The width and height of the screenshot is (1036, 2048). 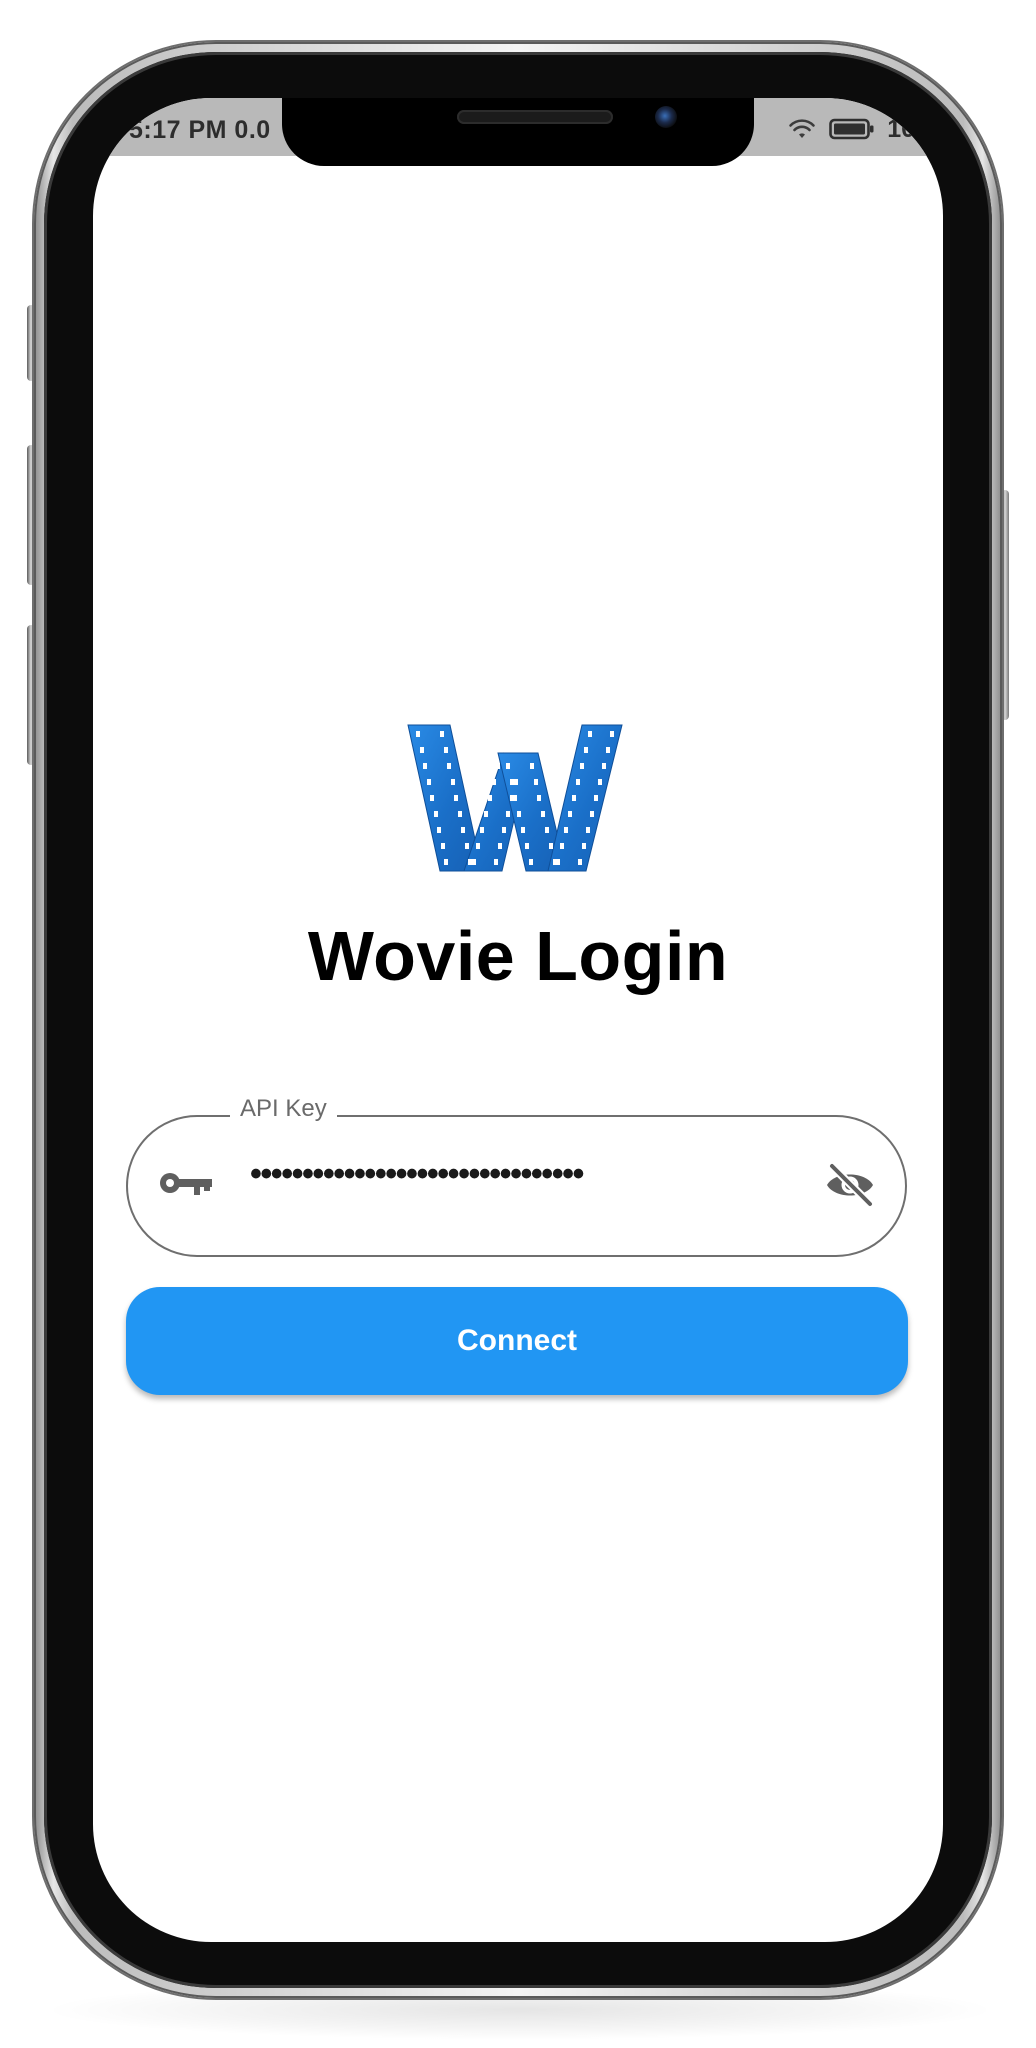 I want to click on page-title: Wovie Login, so click(x=518, y=956).